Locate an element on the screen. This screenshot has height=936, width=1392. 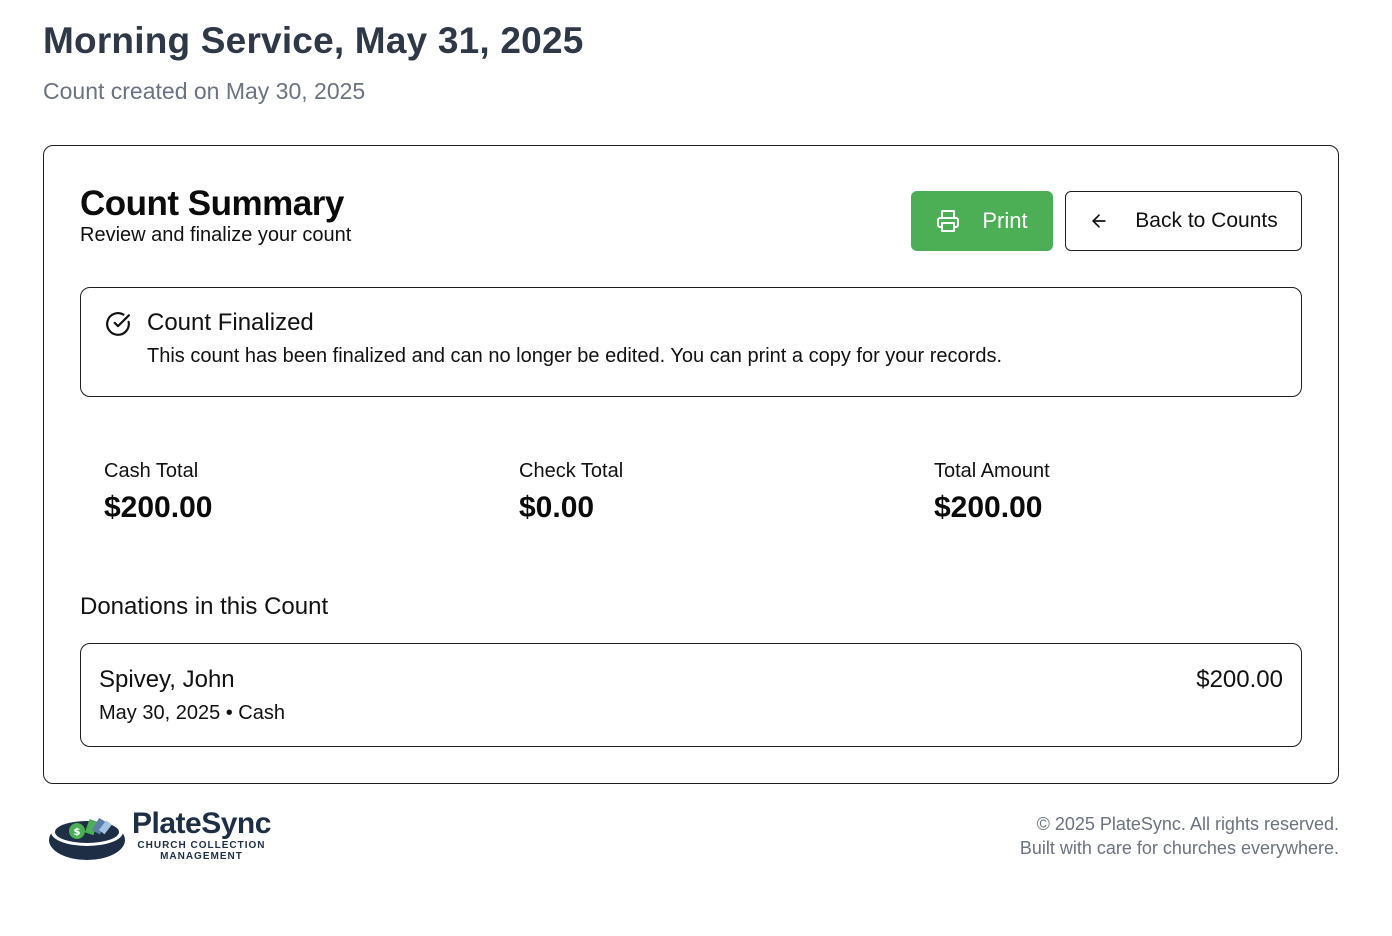
copyright-text: © 2025 PlateSync. All rights reserved. is located at coordinates (1187, 824).